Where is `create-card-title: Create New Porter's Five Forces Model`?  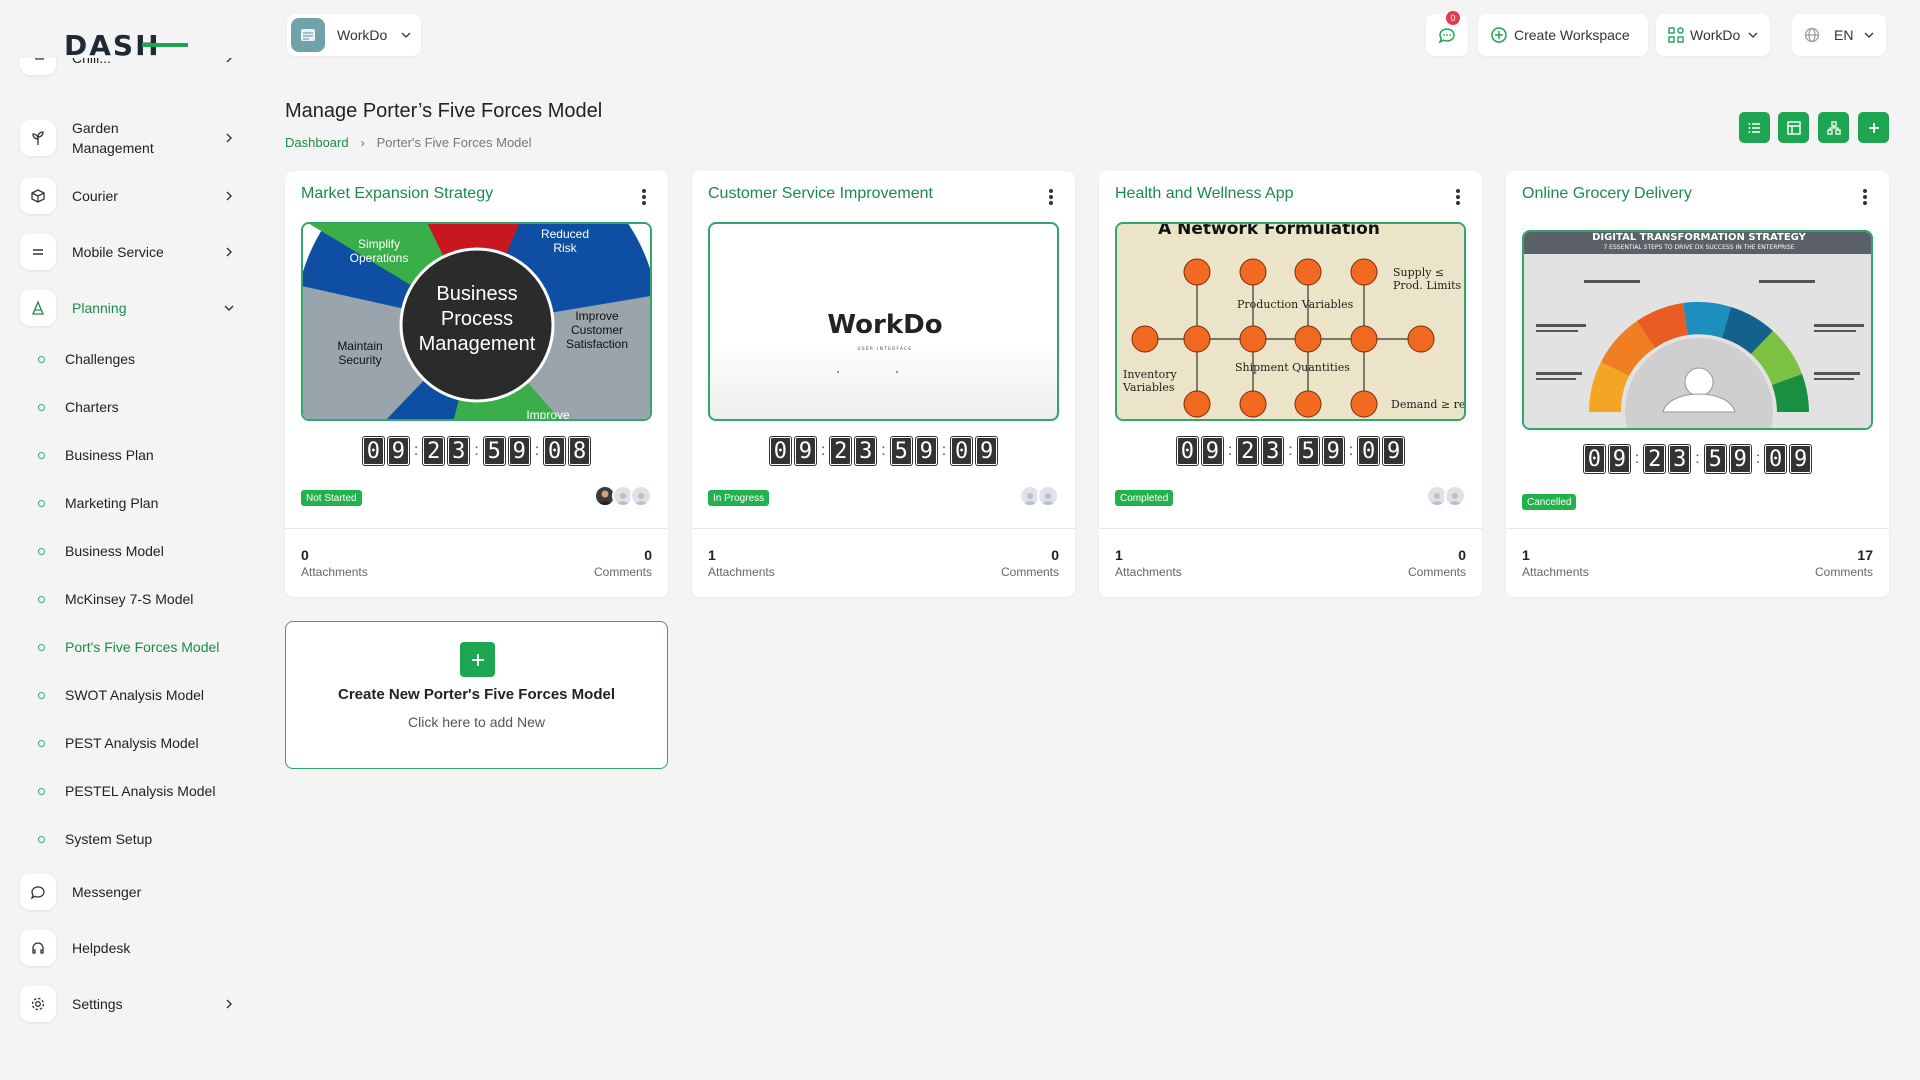 create-card-title: Create New Porter's Five Forces Model is located at coordinates (476, 694).